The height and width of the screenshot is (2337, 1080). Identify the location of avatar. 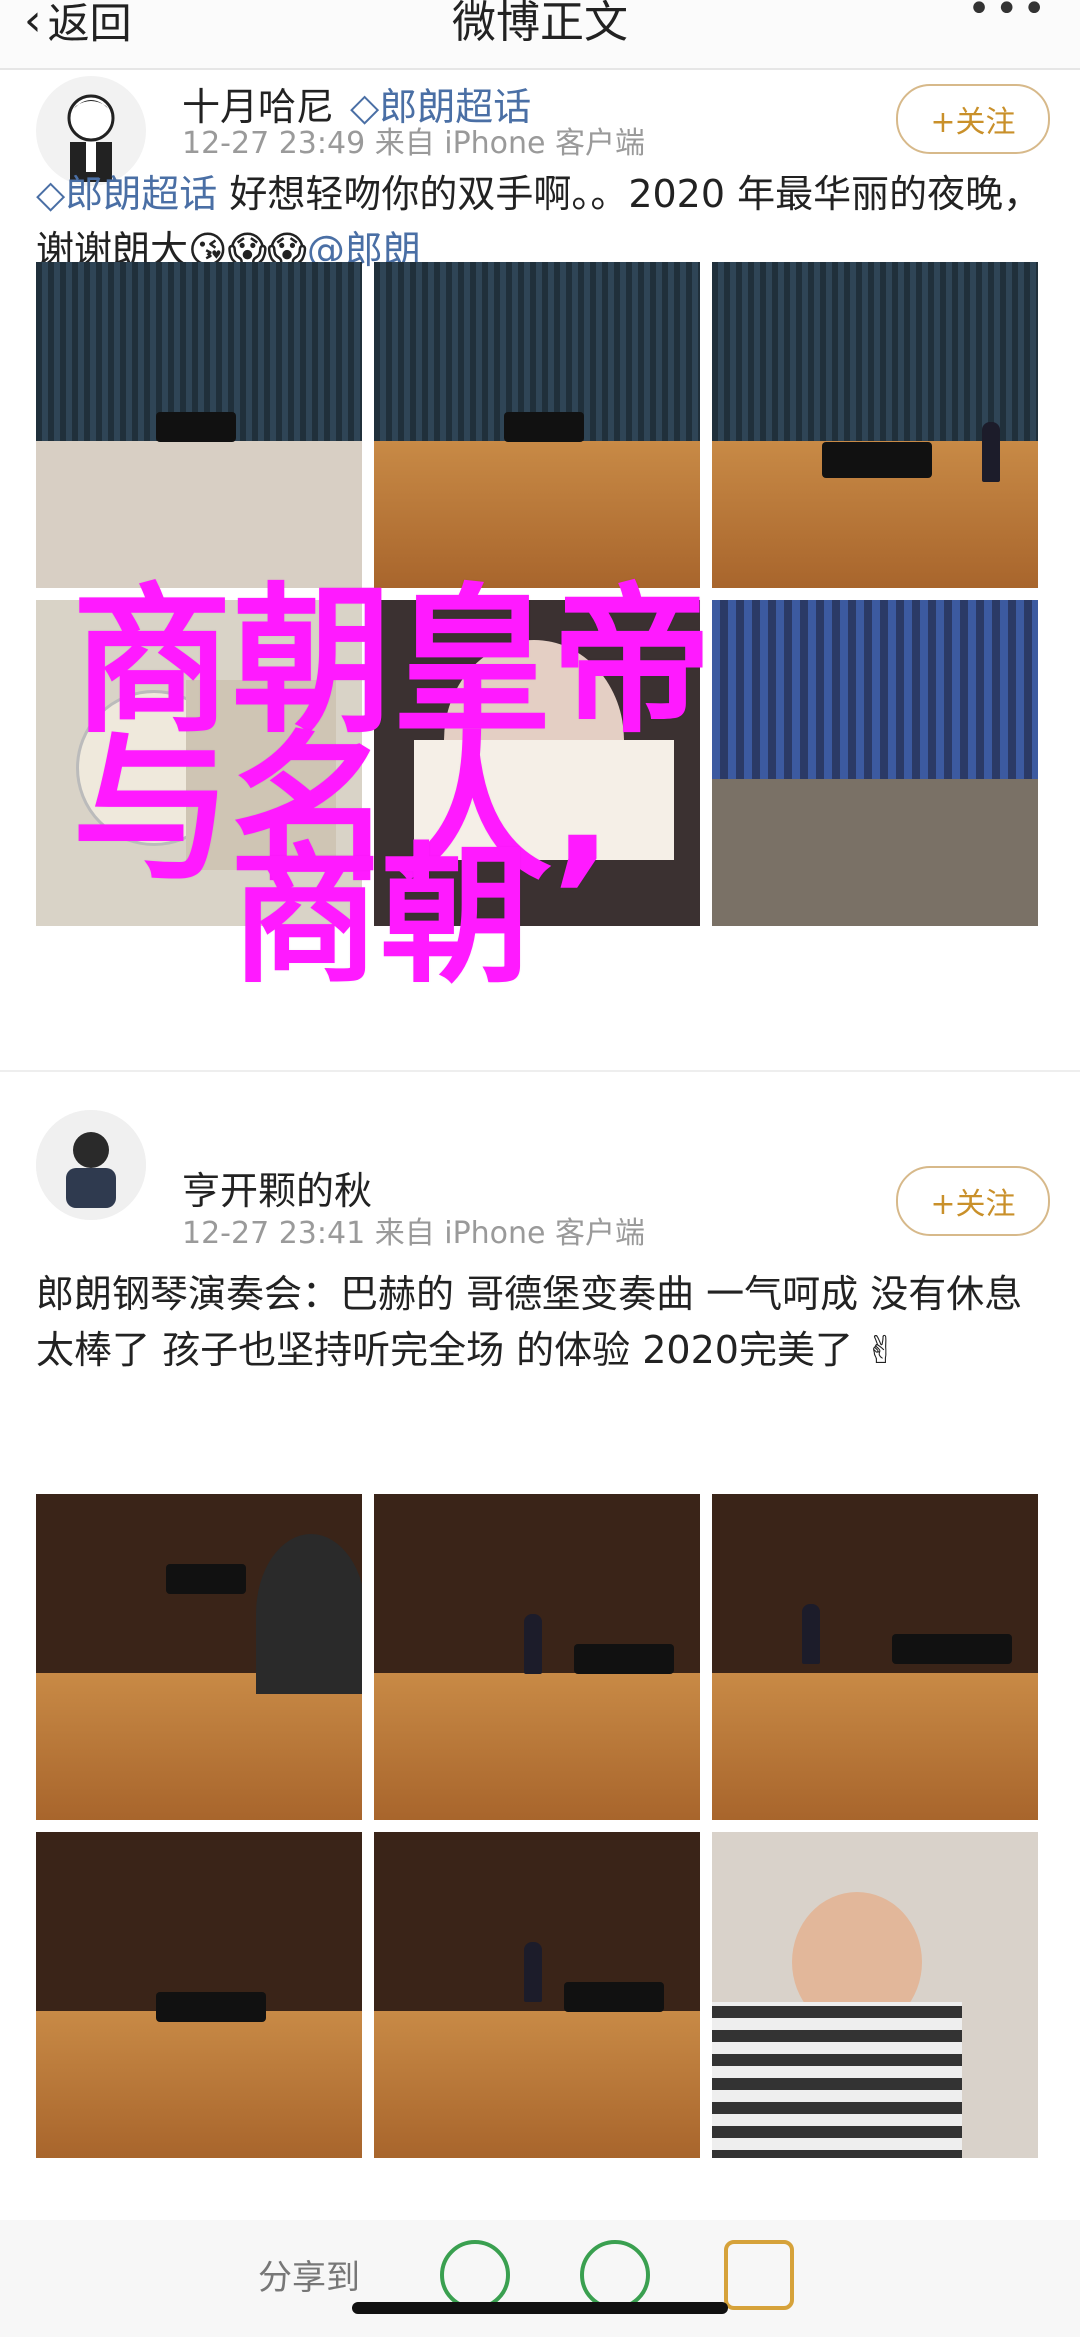
(91, 1165).